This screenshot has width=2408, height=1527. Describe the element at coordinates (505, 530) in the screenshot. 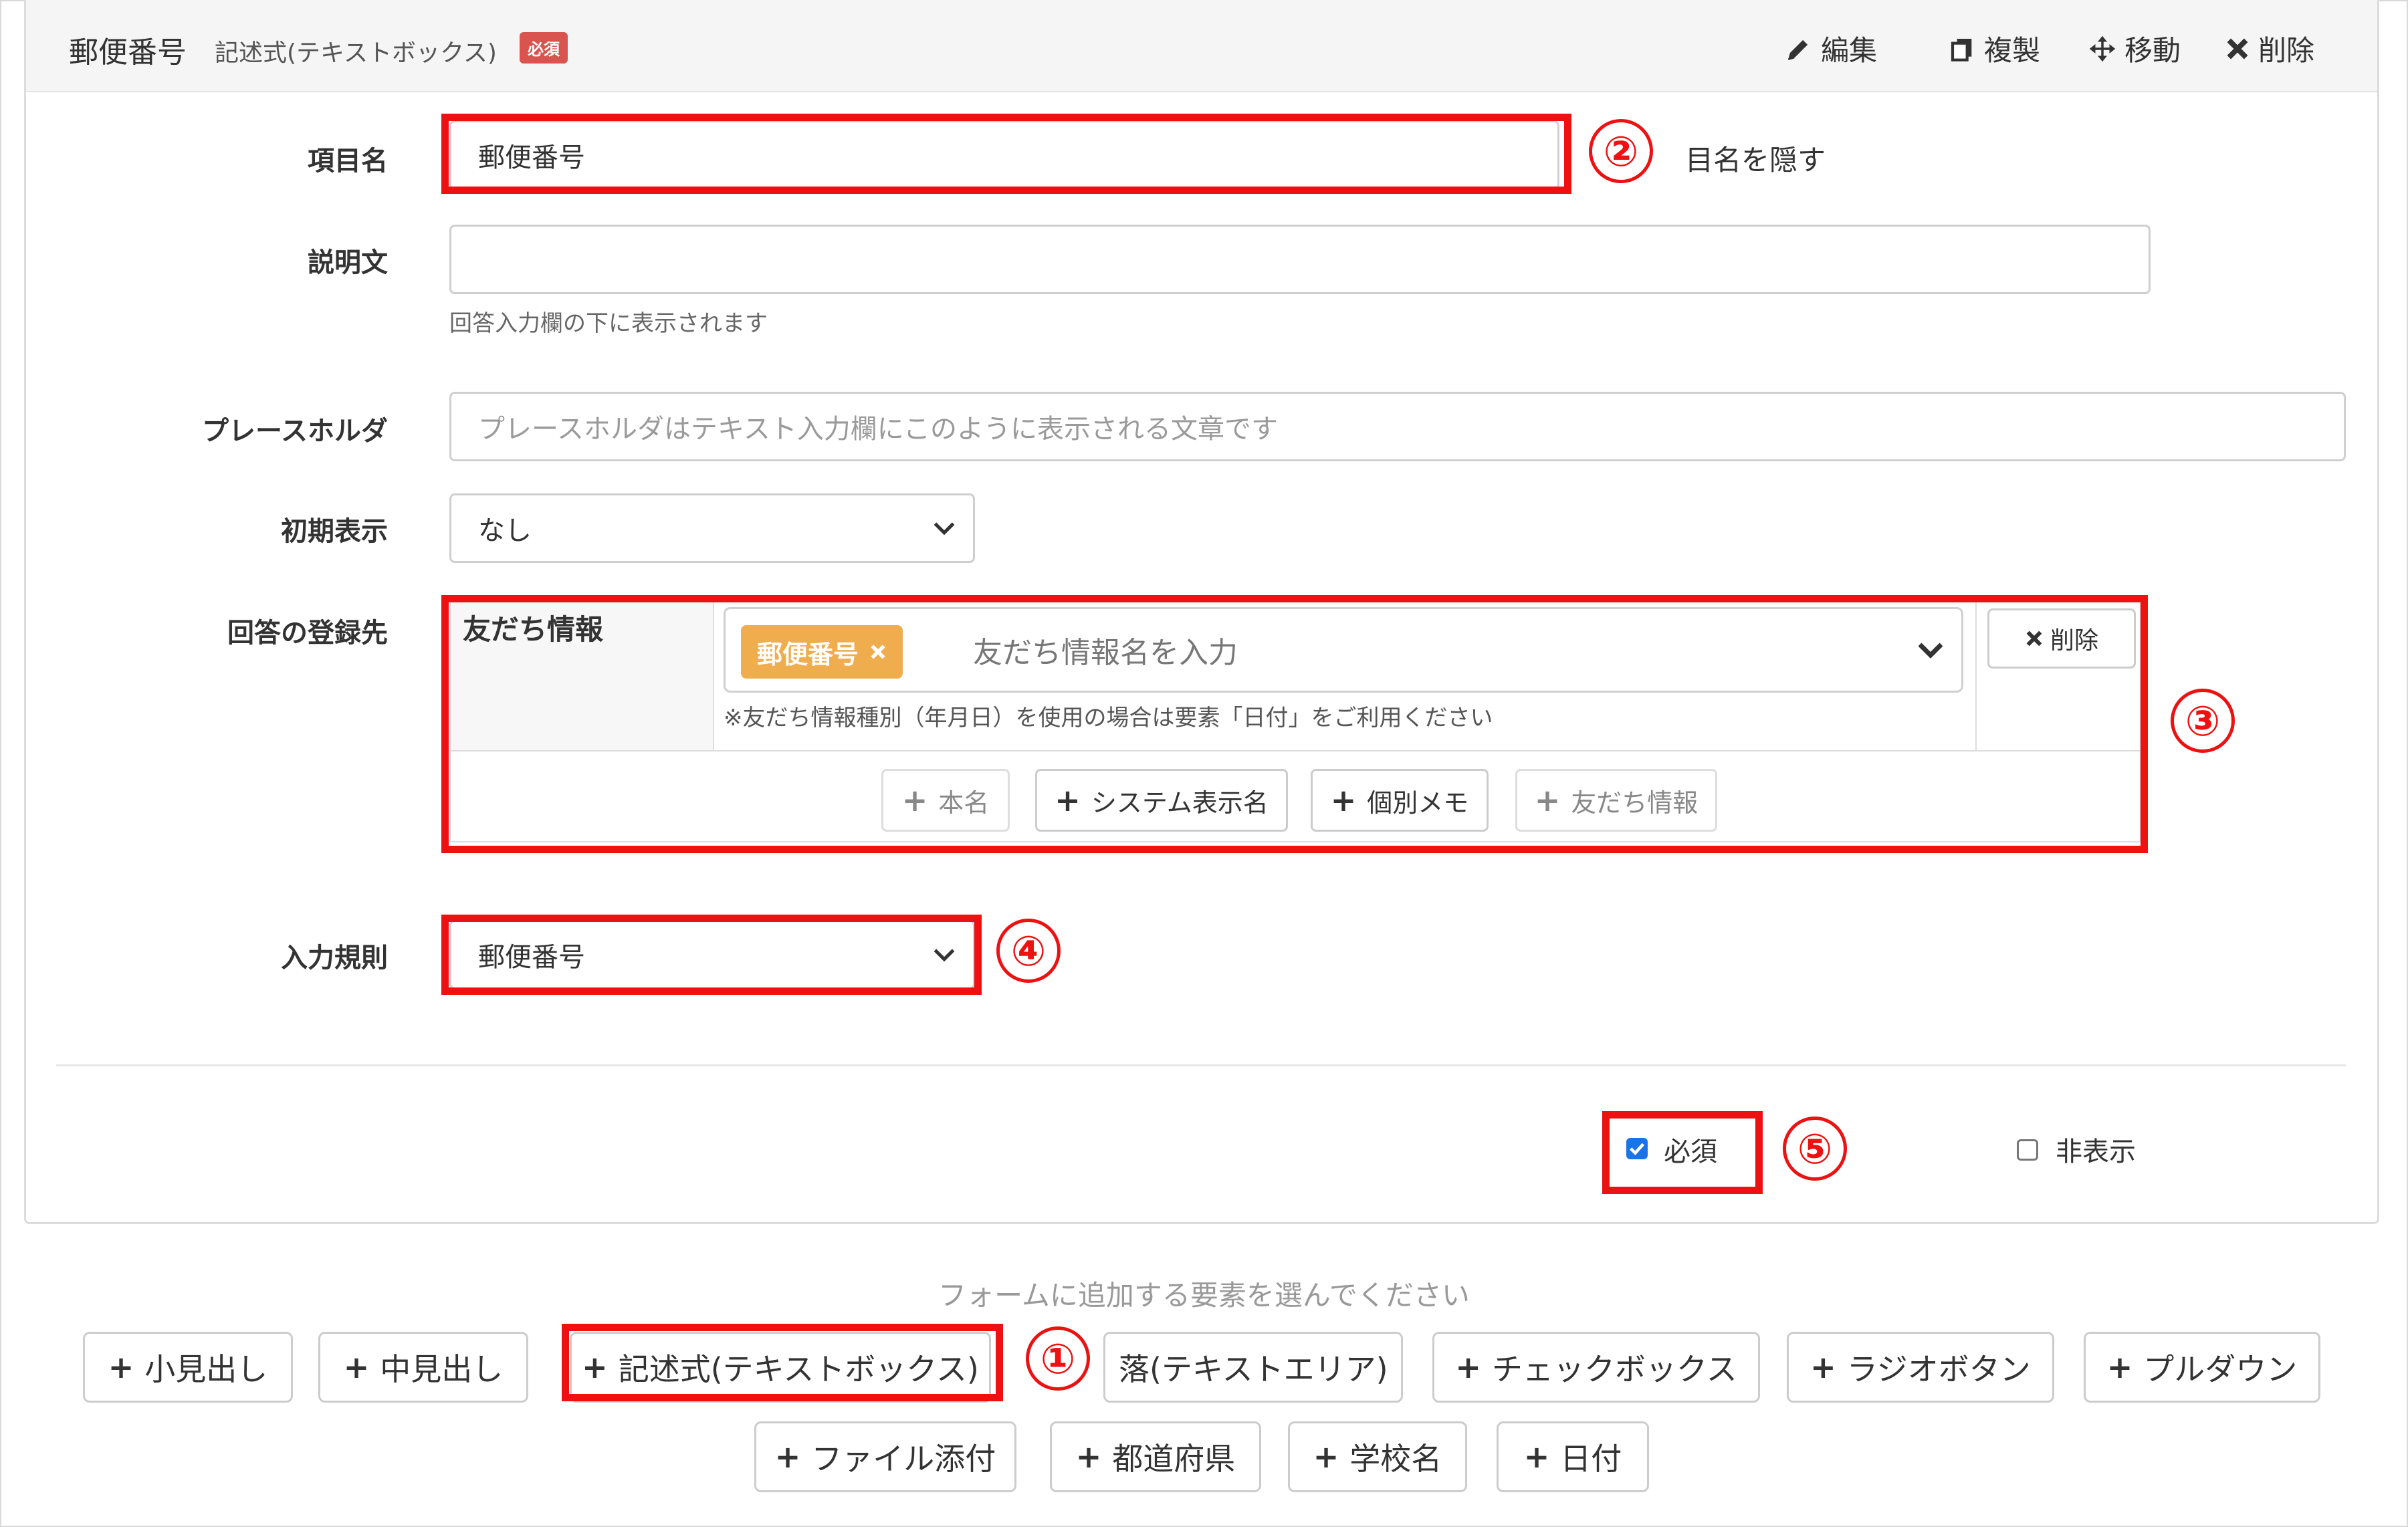

I see `initial-display-value: なし` at that location.